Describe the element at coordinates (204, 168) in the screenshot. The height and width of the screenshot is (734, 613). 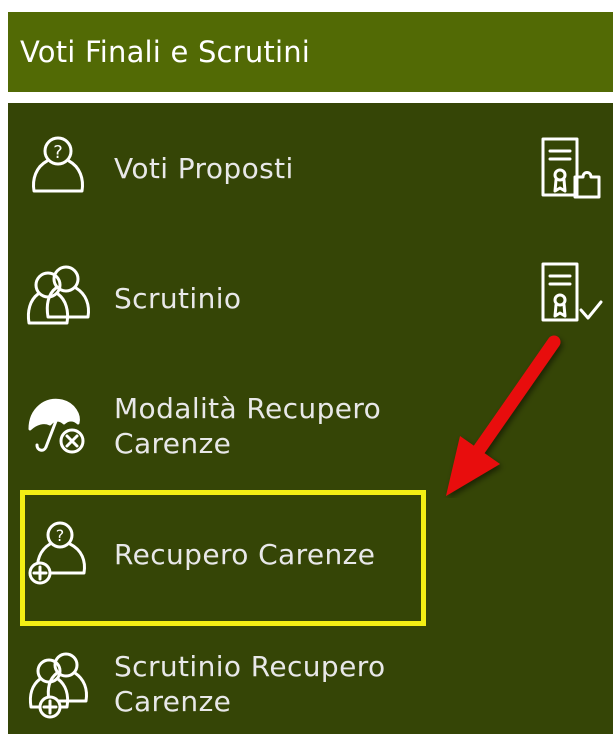
I see `menu-item-label: Voti Proposti` at that location.